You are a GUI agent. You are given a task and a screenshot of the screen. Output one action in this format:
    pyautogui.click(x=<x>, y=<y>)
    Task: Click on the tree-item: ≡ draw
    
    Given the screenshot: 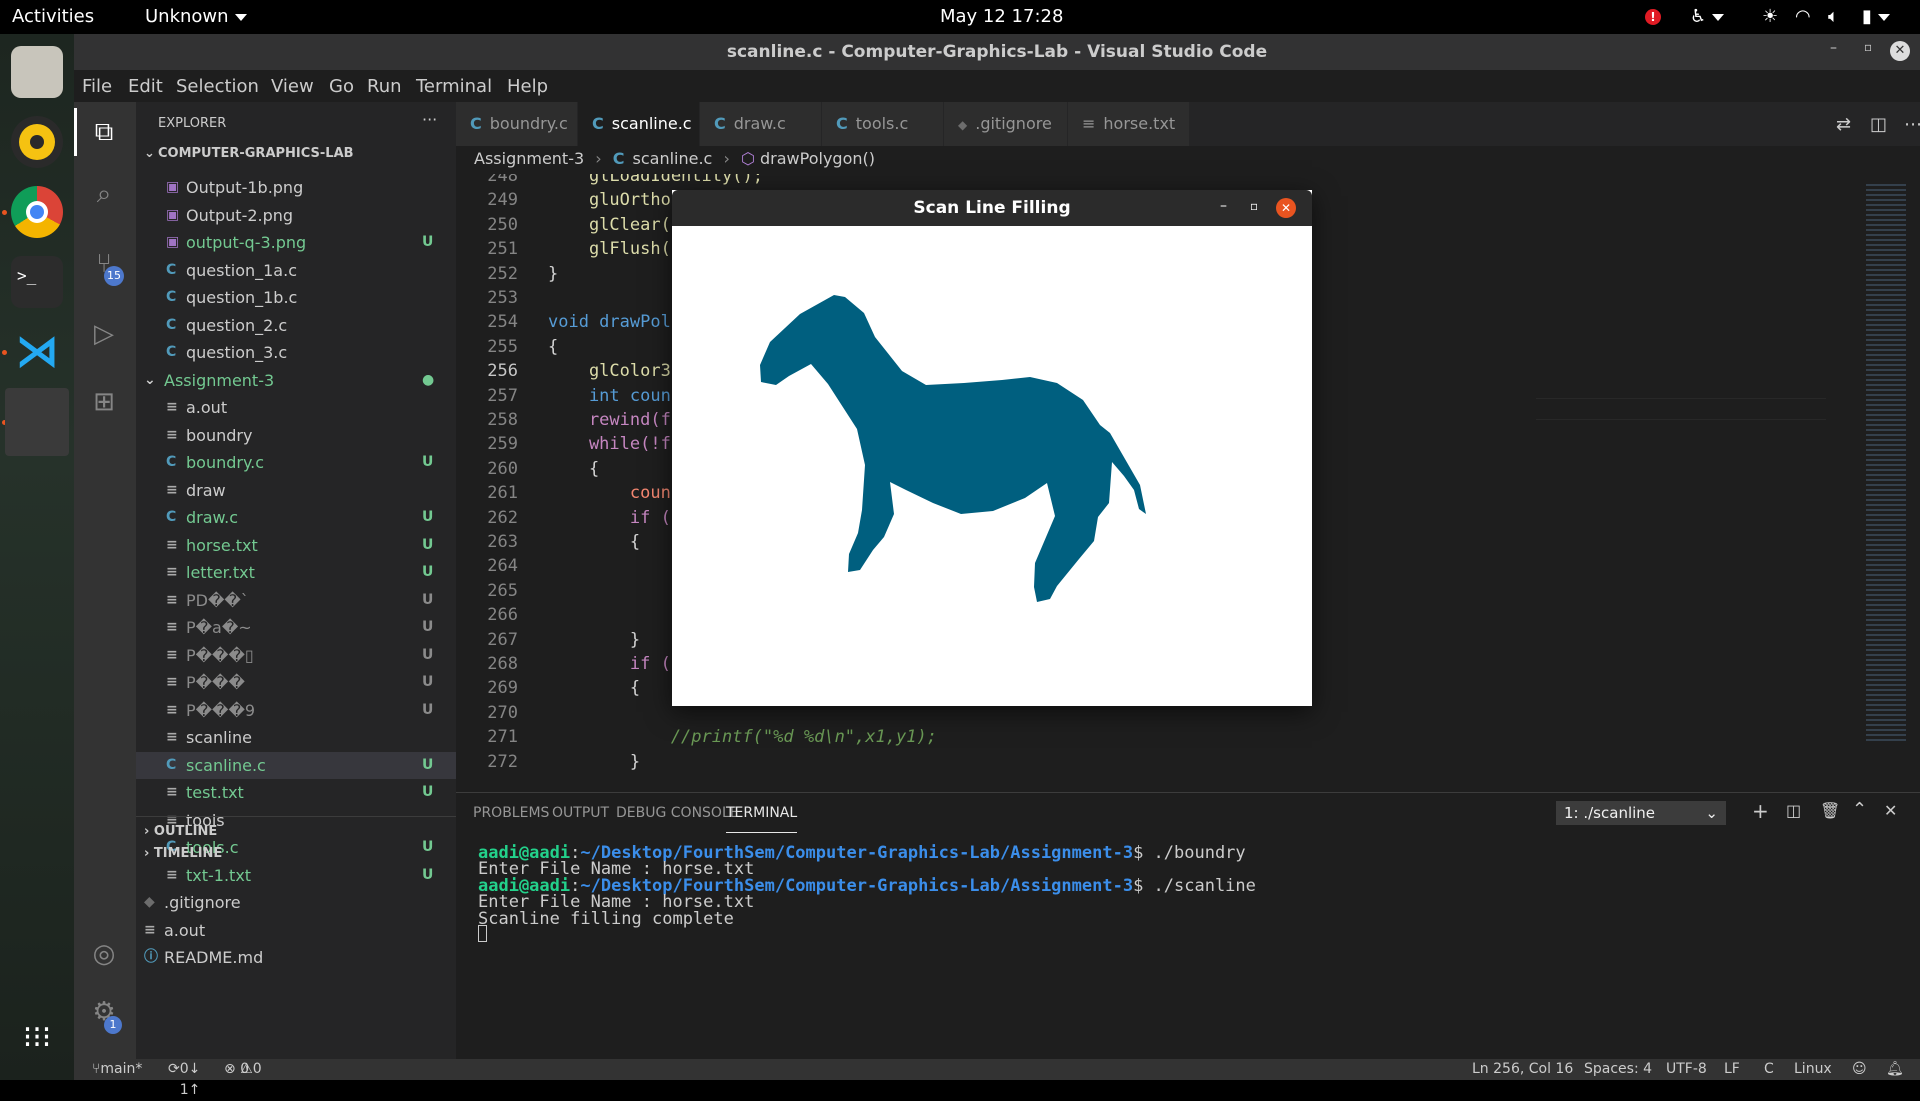 What is the action you would take?
    pyautogui.click(x=296, y=490)
    